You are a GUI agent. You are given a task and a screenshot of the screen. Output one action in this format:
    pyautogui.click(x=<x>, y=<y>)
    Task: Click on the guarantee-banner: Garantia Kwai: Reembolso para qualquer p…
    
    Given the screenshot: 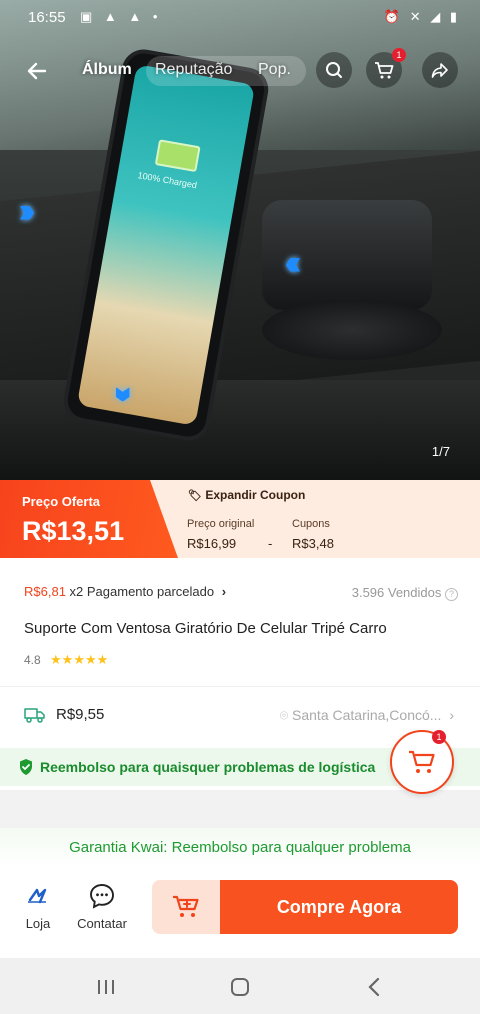 What is the action you would take?
    pyautogui.click(x=240, y=848)
    